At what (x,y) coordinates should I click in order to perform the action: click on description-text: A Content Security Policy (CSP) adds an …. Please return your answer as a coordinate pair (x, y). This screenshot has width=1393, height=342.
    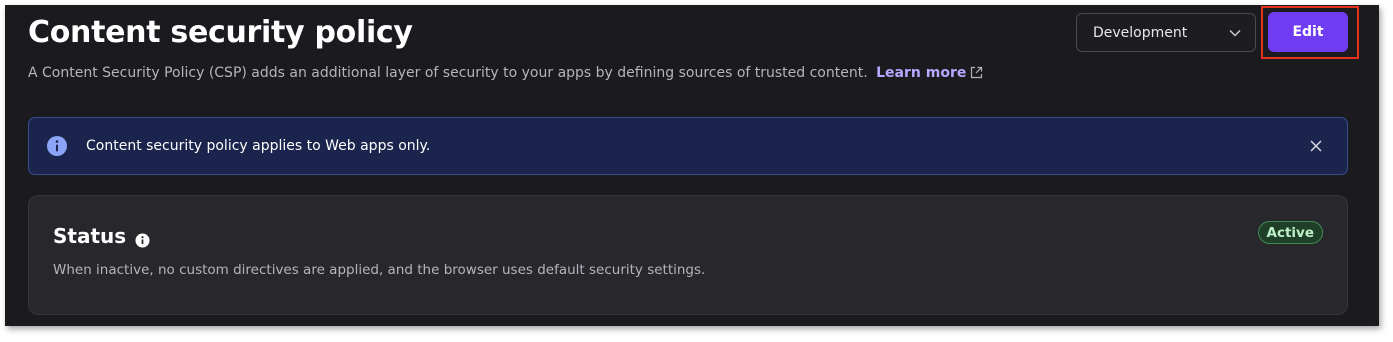
    Looking at the image, I should click on (448, 73).